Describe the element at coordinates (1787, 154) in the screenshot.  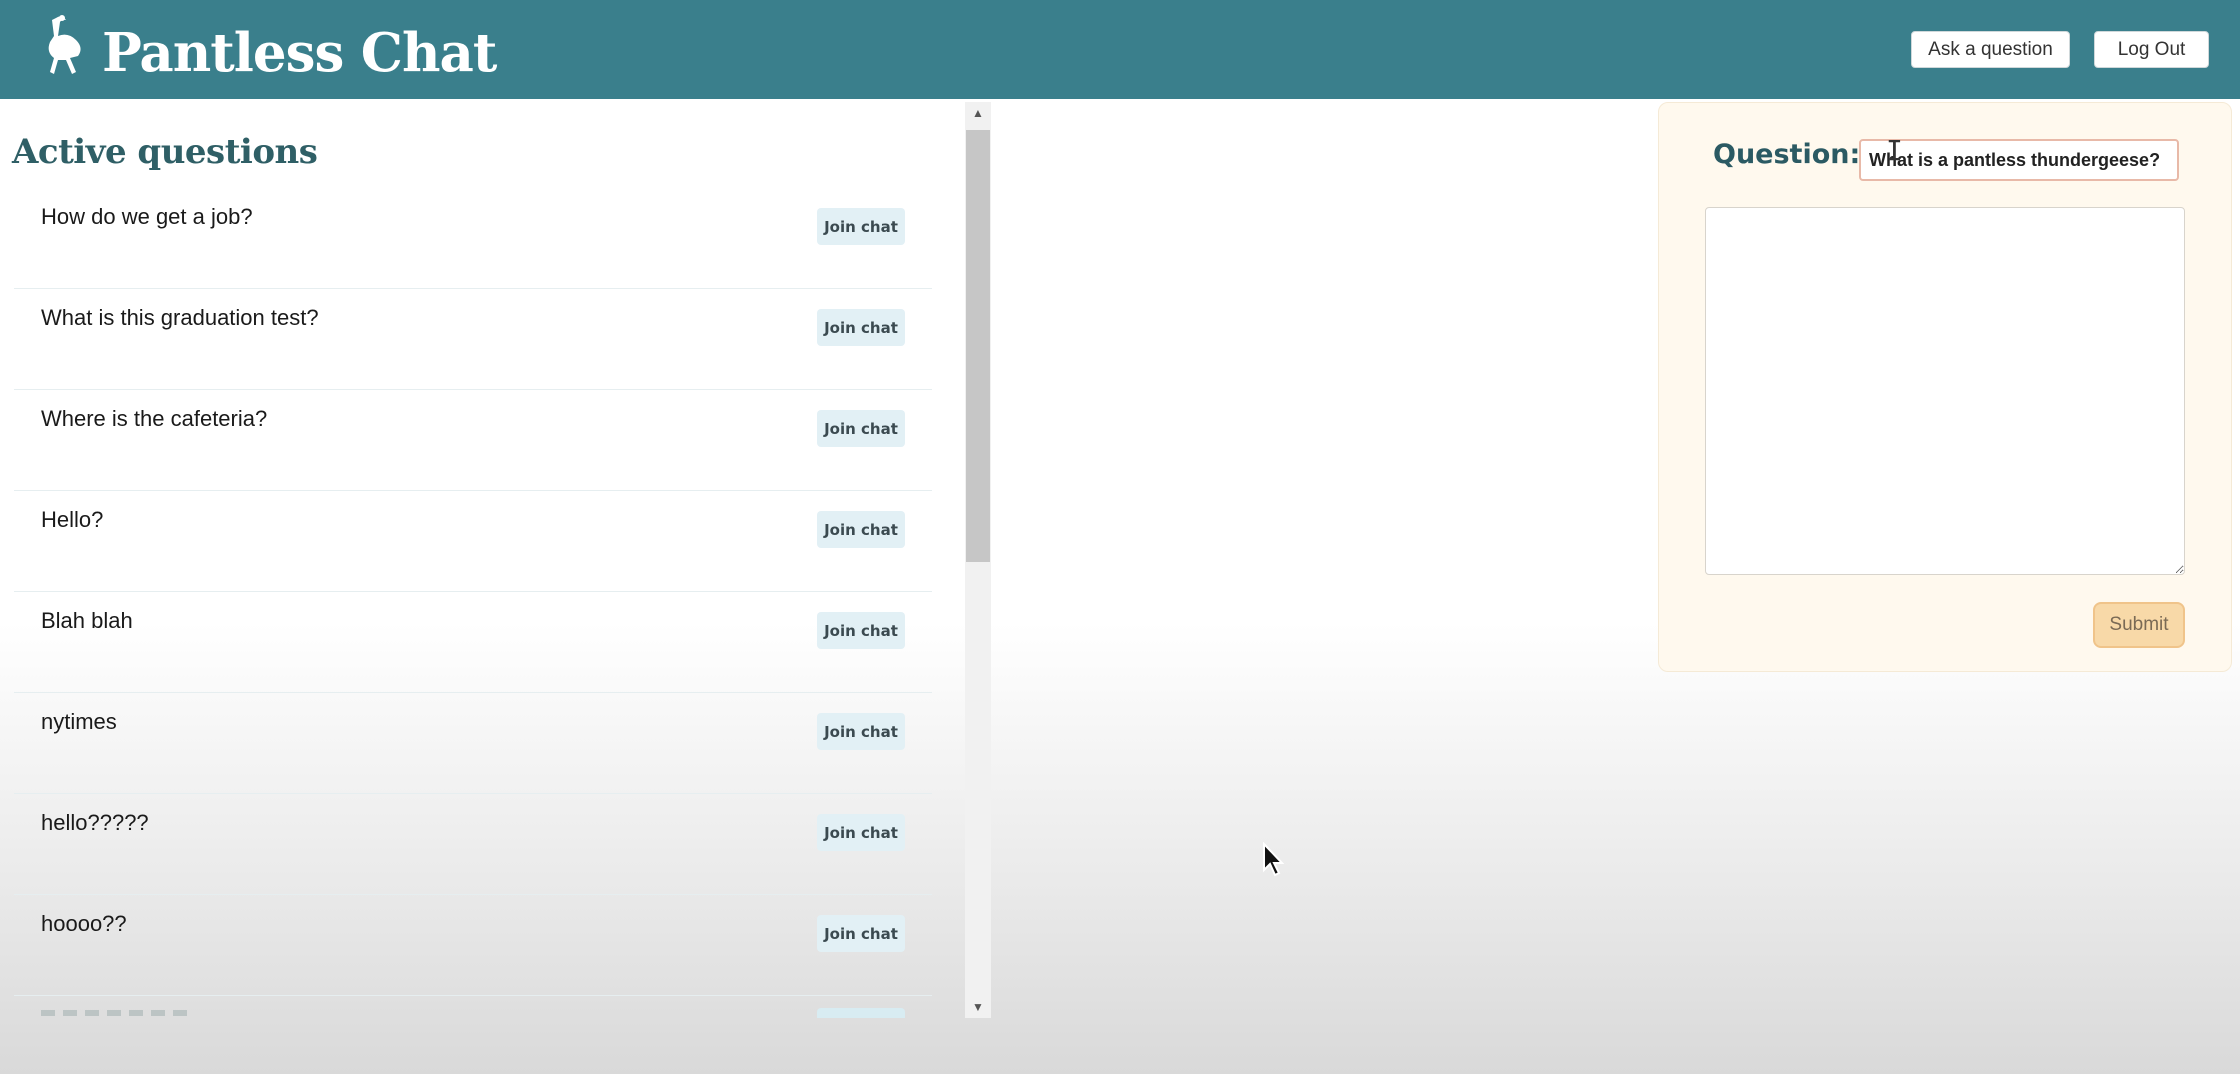
I see `question-label: Question:` at that location.